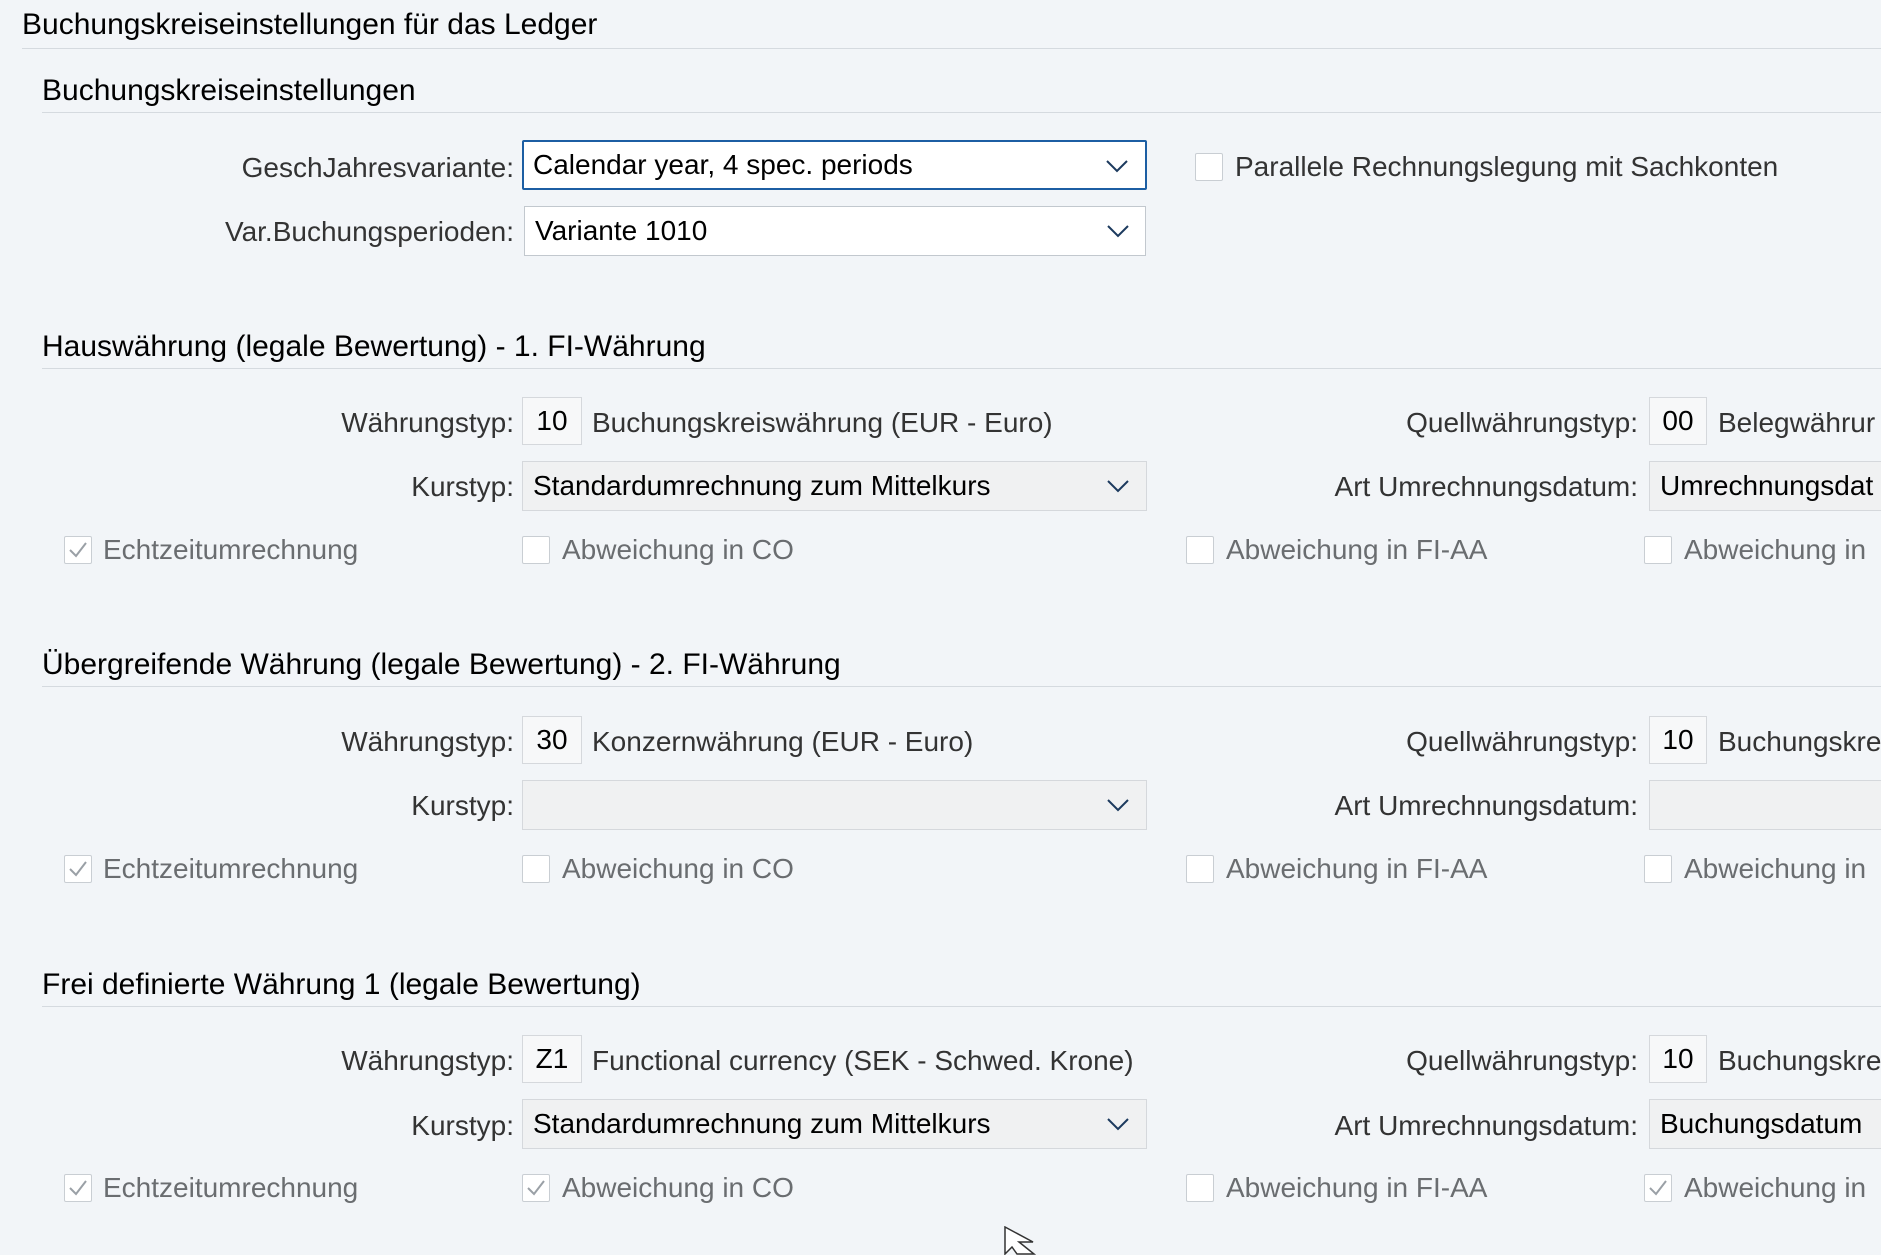 This screenshot has width=1881, height=1255. Describe the element at coordinates (951, 48) in the screenshot. I see `page-title-divider` at that location.